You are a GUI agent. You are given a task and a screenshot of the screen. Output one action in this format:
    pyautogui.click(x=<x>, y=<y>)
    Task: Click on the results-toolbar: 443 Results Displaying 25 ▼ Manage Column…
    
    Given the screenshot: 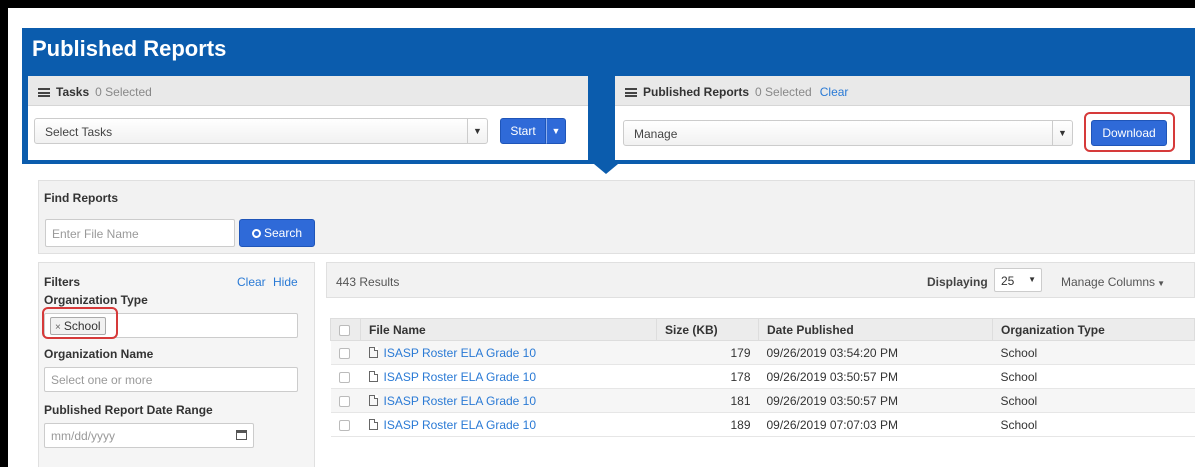 What is the action you would take?
    pyautogui.click(x=760, y=280)
    